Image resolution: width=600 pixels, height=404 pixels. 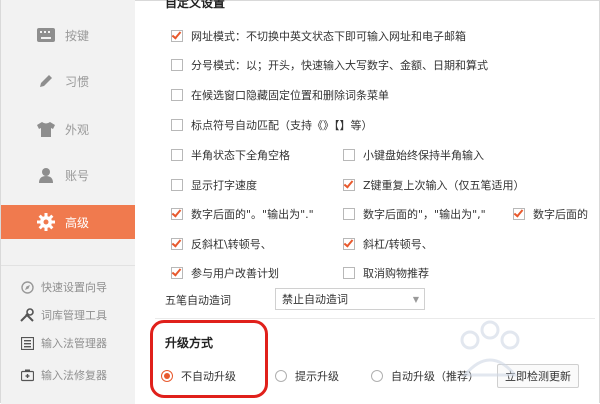 I want to click on gear-icon, so click(x=46, y=222).